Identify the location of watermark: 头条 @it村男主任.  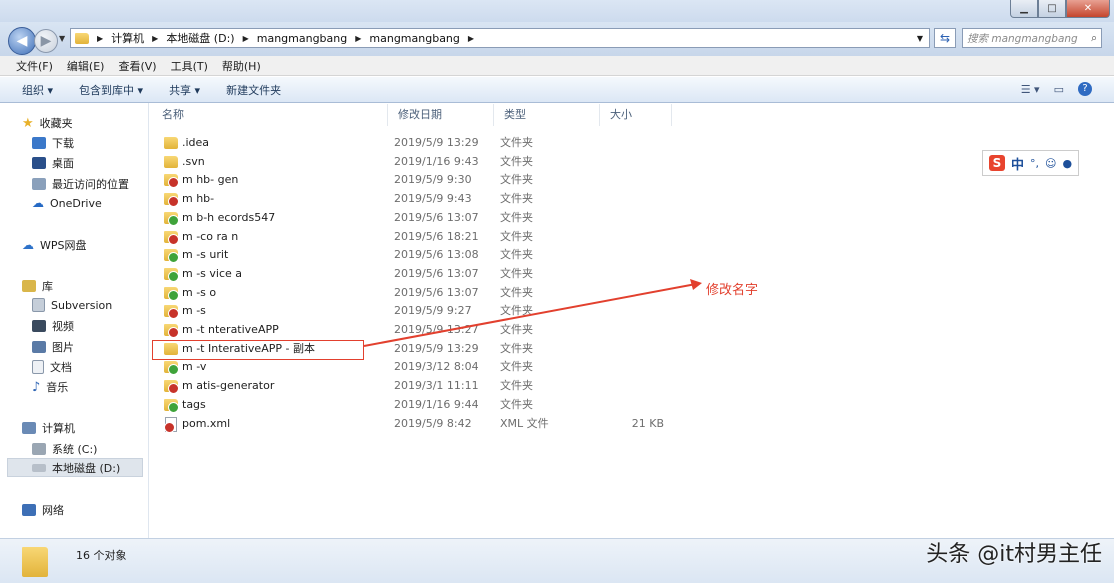
(1014, 554).